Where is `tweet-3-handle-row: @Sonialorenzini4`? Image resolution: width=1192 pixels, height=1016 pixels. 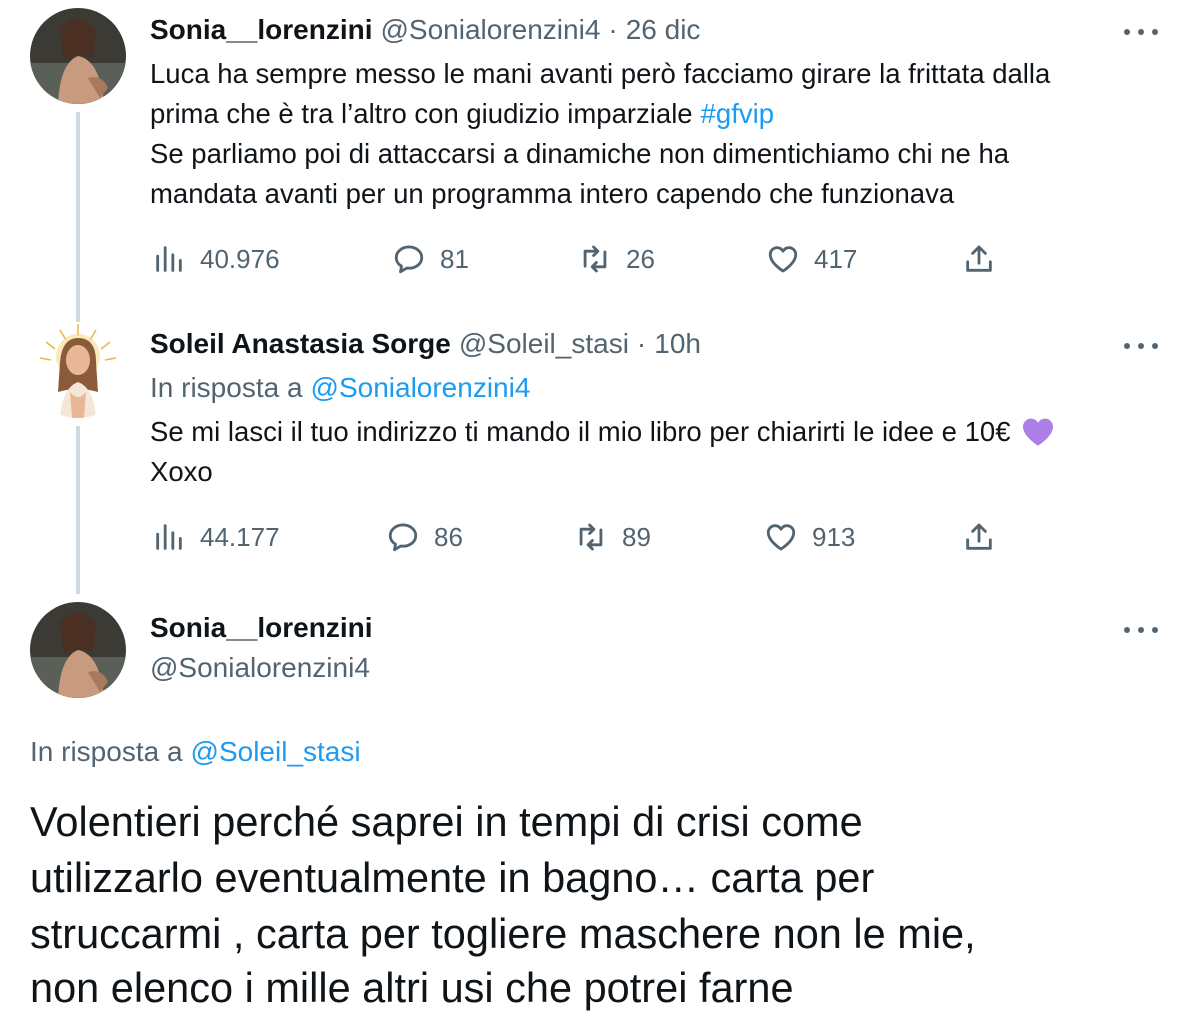 tweet-3-handle-row: @Sonialorenzini4 is located at coordinates (260, 668).